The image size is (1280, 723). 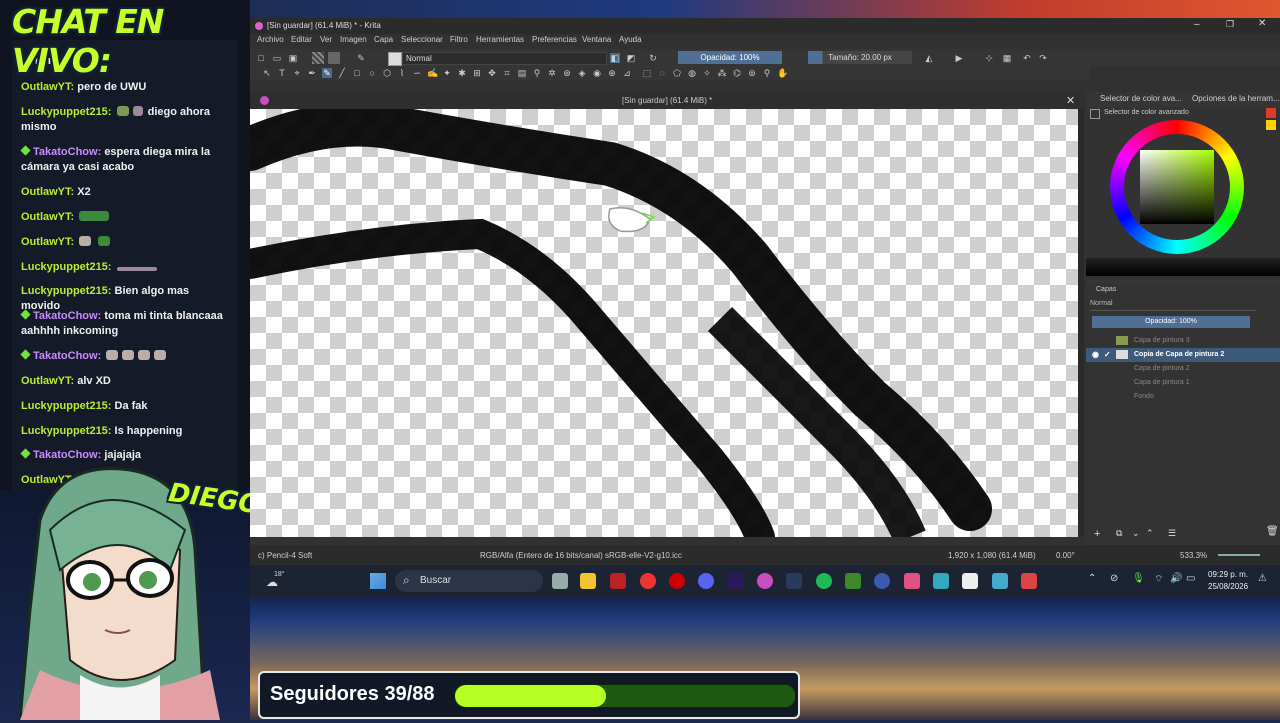 I want to click on clock-date: 25/08/2026, so click(x=1228, y=586).